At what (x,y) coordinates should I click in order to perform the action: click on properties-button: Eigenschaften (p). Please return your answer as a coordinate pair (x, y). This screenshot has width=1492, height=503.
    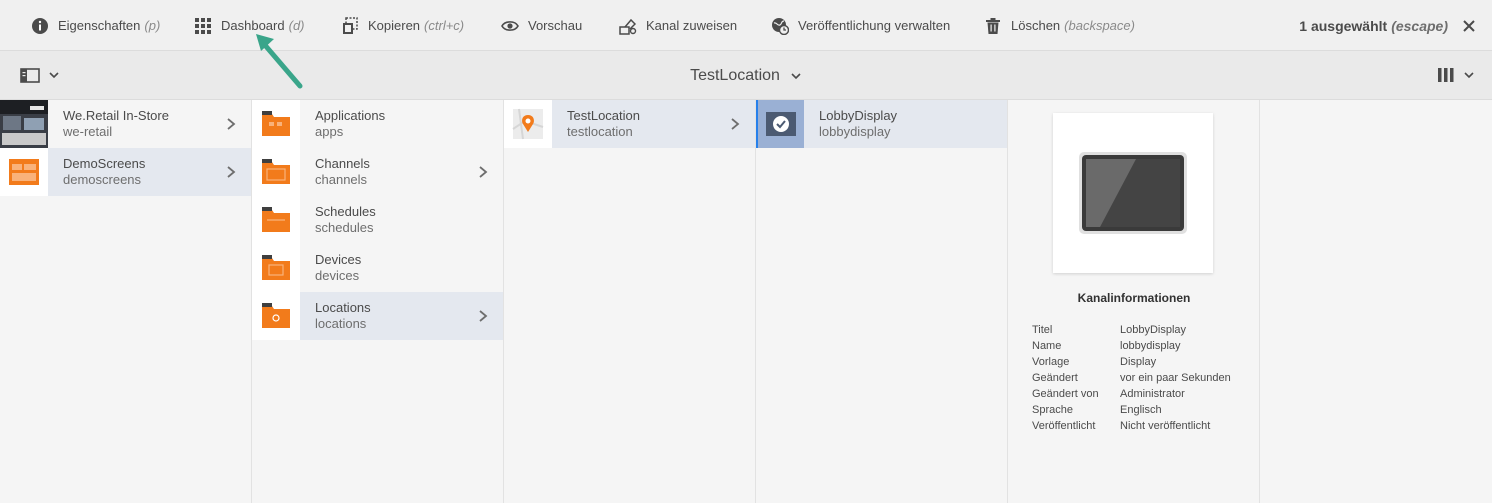
    Looking at the image, I should click on (95, 25).